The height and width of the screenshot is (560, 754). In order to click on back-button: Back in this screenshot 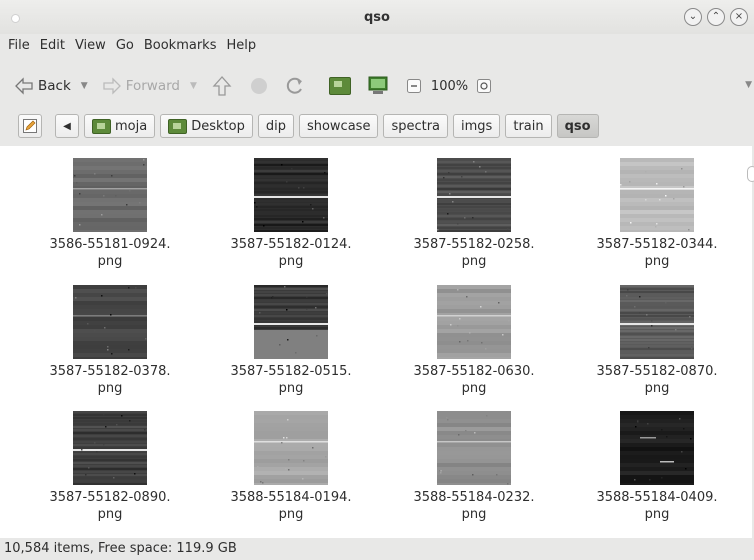, I will do `click(42, 86)`.